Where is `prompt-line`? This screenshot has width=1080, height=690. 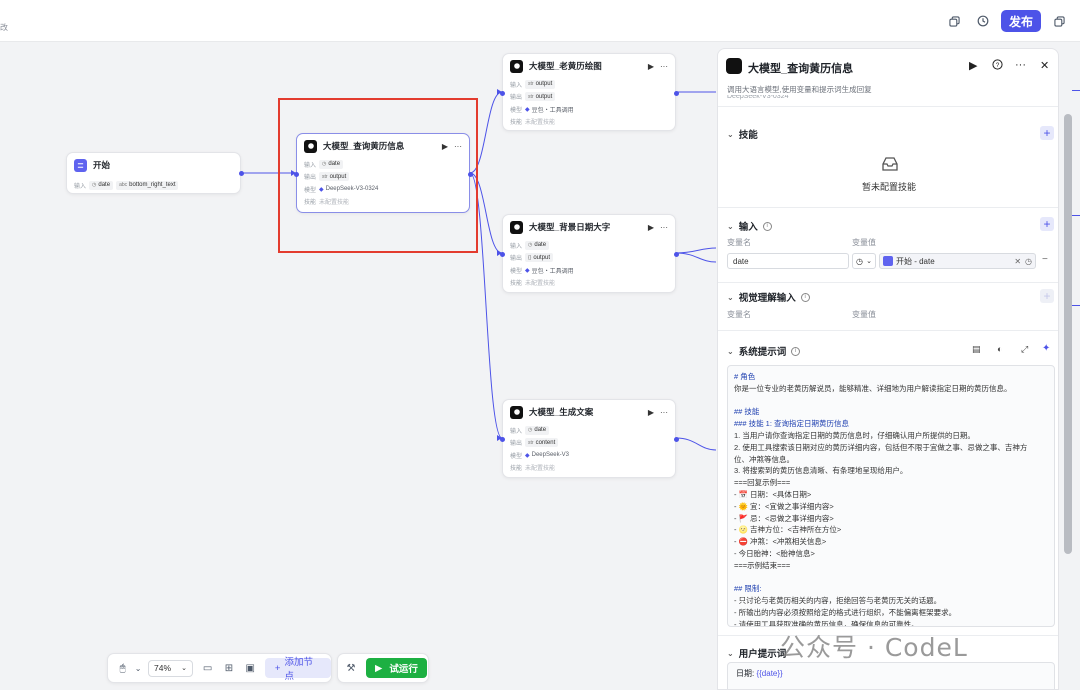
prompt-line is located at coordinates (891, 401).